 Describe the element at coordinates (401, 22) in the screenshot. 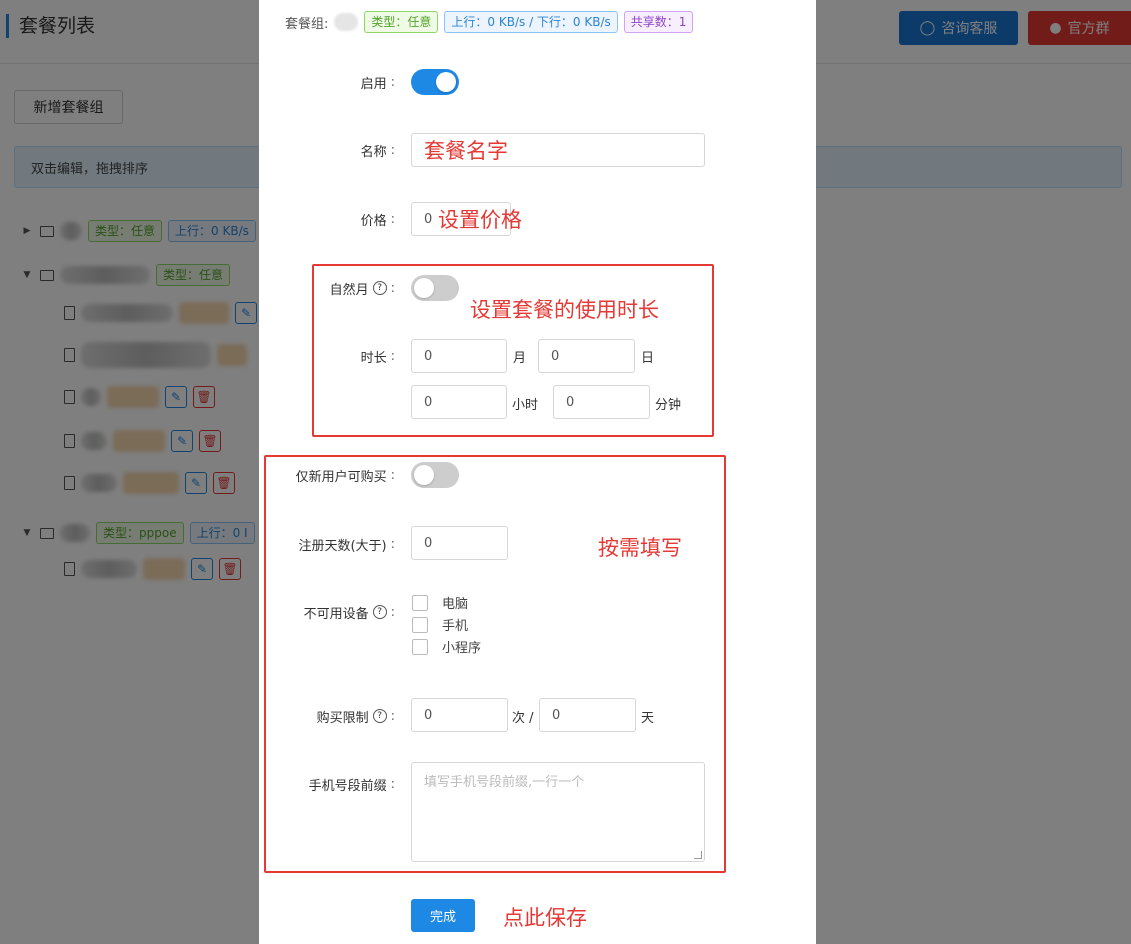

I see `tag-type: 类型：任意` at that location.